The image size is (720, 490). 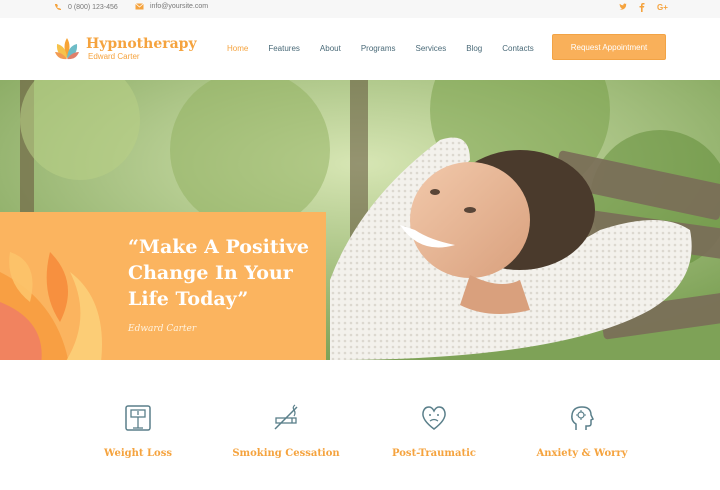 I want to click on service-label: Anxiety & Worry, so click(x=582, y=453).